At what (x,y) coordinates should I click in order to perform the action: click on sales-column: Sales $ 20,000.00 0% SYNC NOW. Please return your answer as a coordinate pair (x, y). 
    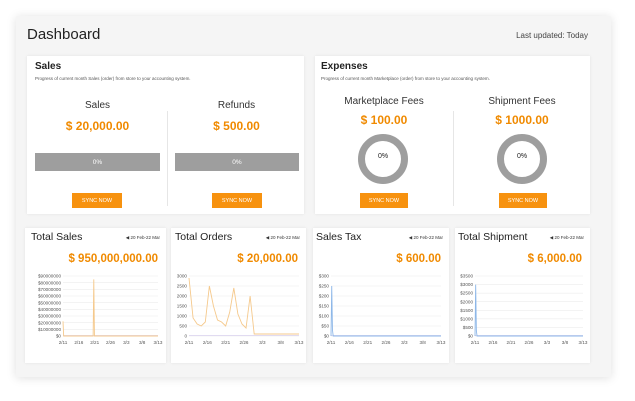
    Looking at the image, I should click on (97, 135).